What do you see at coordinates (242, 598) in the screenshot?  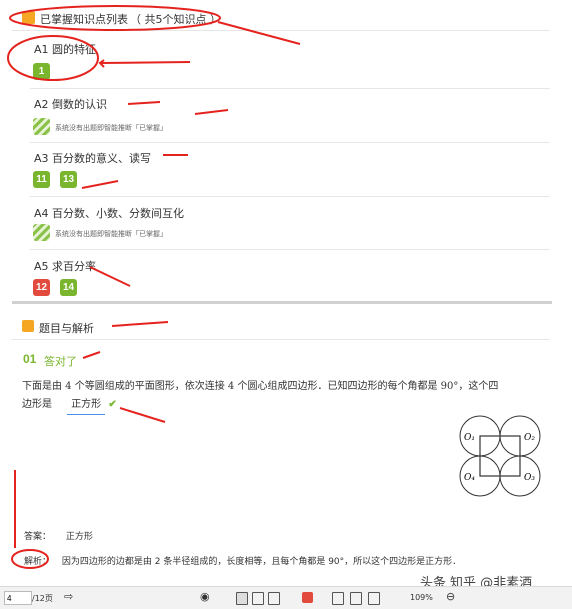 I see `single-page-icon` at bounding box center [242, 598].